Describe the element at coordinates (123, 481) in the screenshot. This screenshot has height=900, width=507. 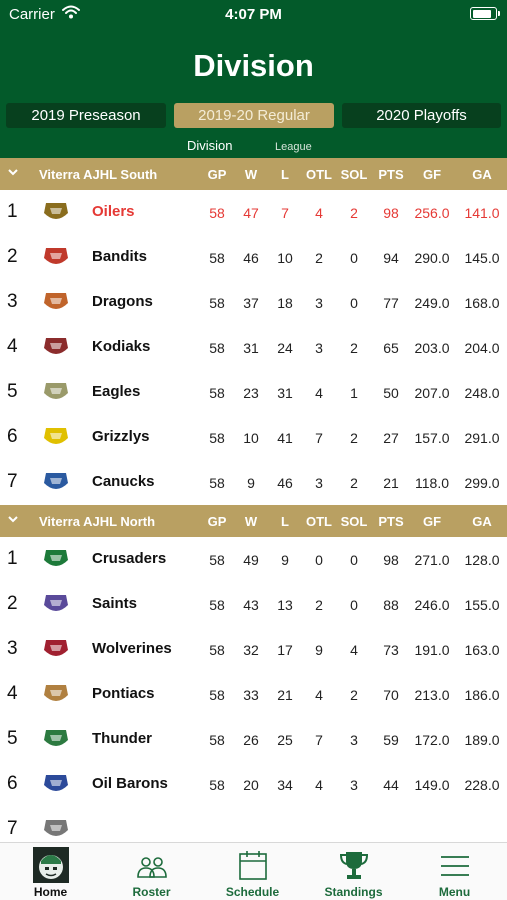
I see `team-name: Canucks` at that location.